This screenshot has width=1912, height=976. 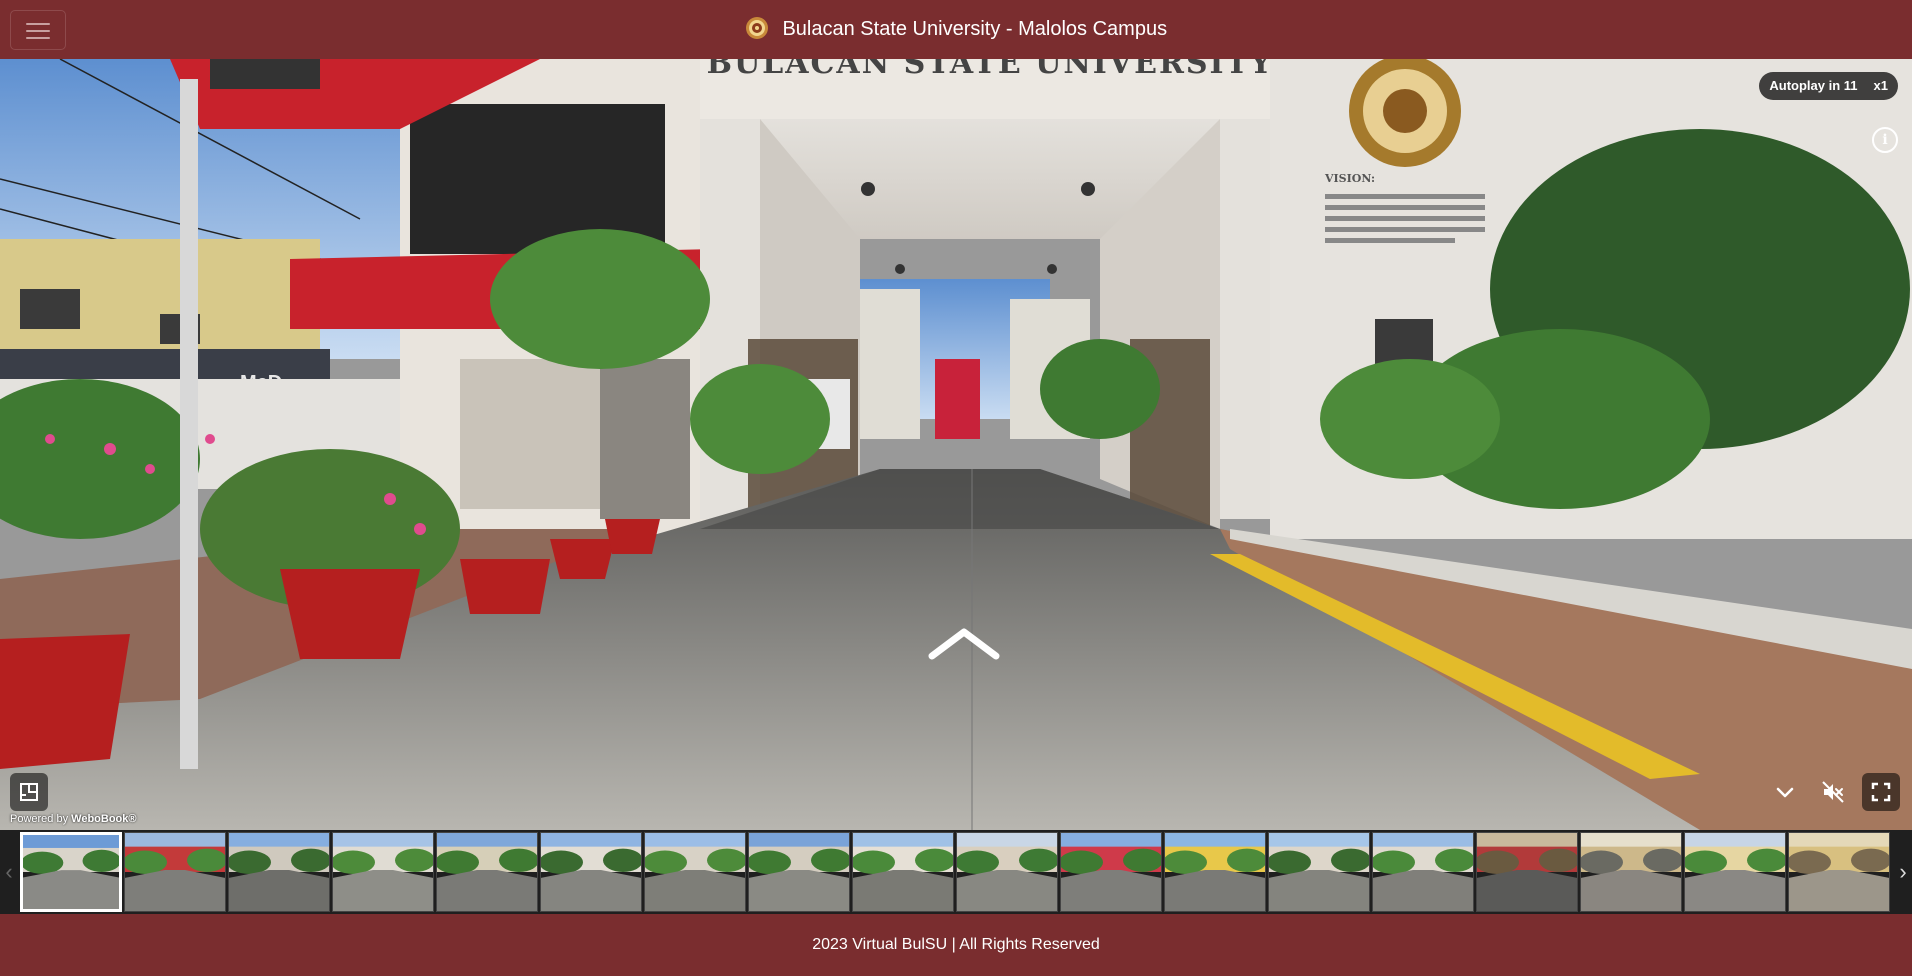 What do you see at coordinates (103, 819) in the screenshot?
I see `webobook-brand: WeboBook®` at bounding box center [103, 819].